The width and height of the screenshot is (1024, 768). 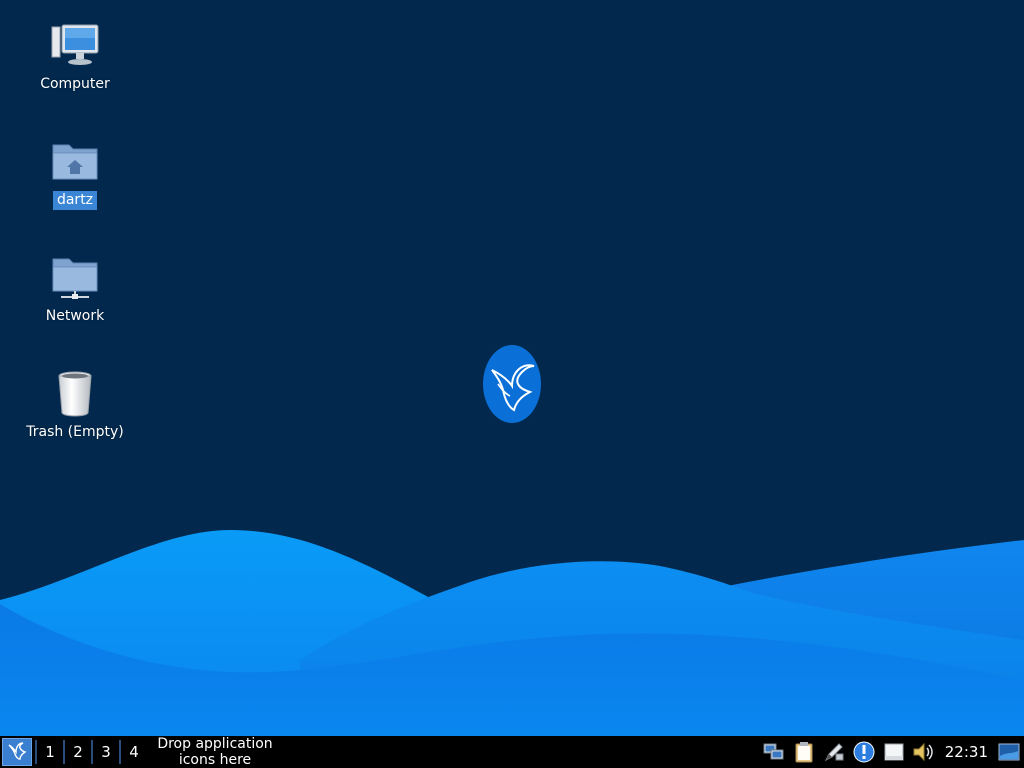 What do you see at coordinates (134, 752) in the screenshot?
I see `workspace-4-button: 4` at bounding box center [134, 752].